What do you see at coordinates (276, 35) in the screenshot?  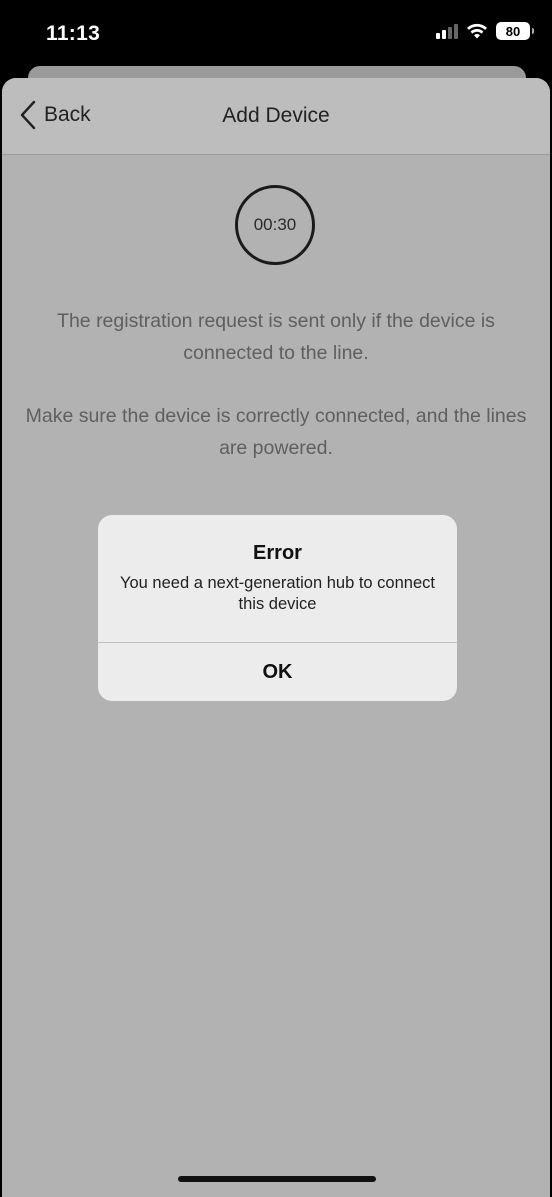 I see `status-bar: 11:13 80` at bounding box center [276, 35].